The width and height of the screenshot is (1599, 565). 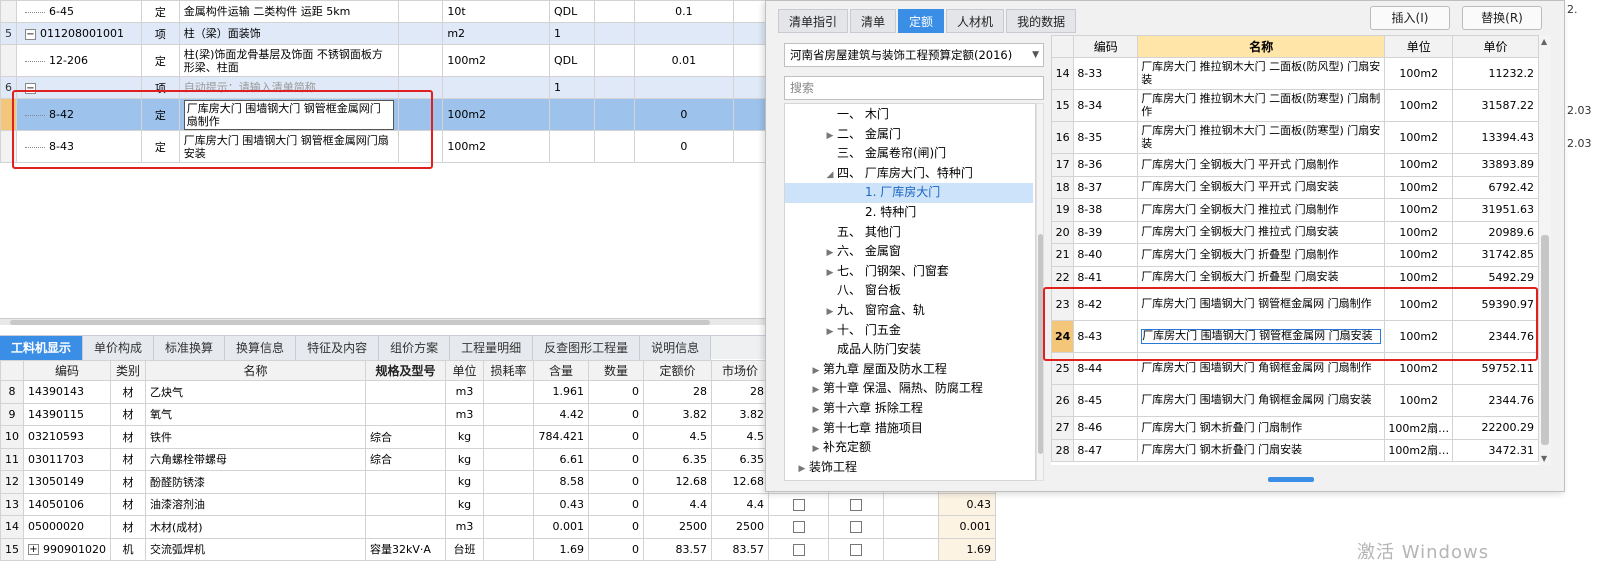 What do you see at coordinates (415, 348) in the screenshot?
I see `tab-6: 组价方案` at bounding box center [415, 348].